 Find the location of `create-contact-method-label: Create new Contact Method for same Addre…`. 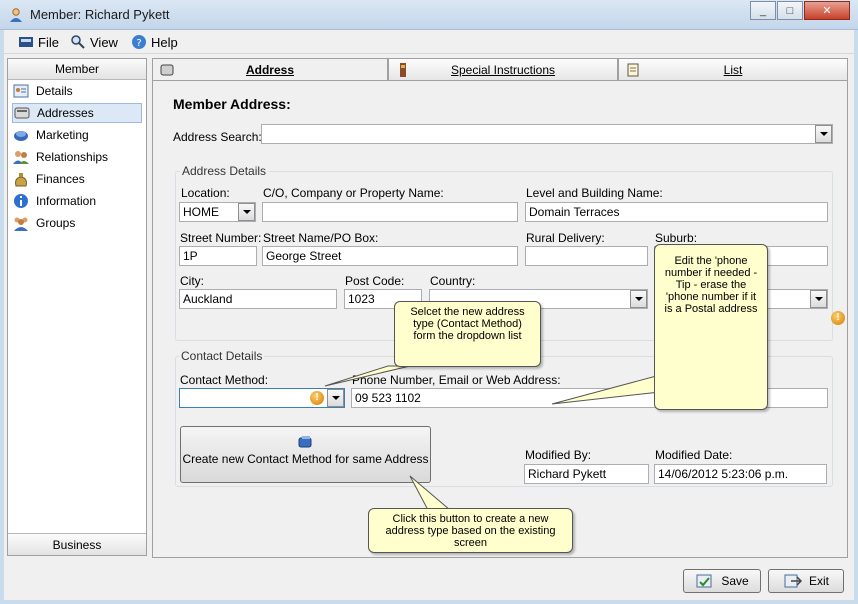

create-contact-method-label: Create new Contact Method for same Addre… is located at coordinates (305, 459).